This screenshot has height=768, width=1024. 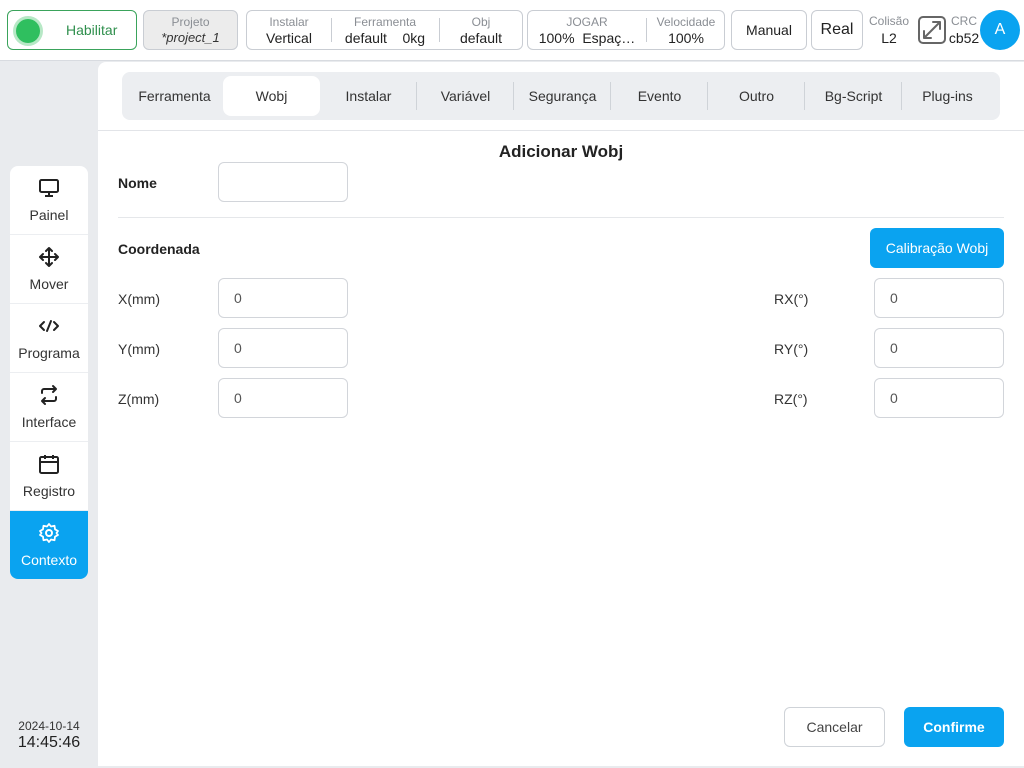 I want to click on y-input, so click(x=283, y=348).